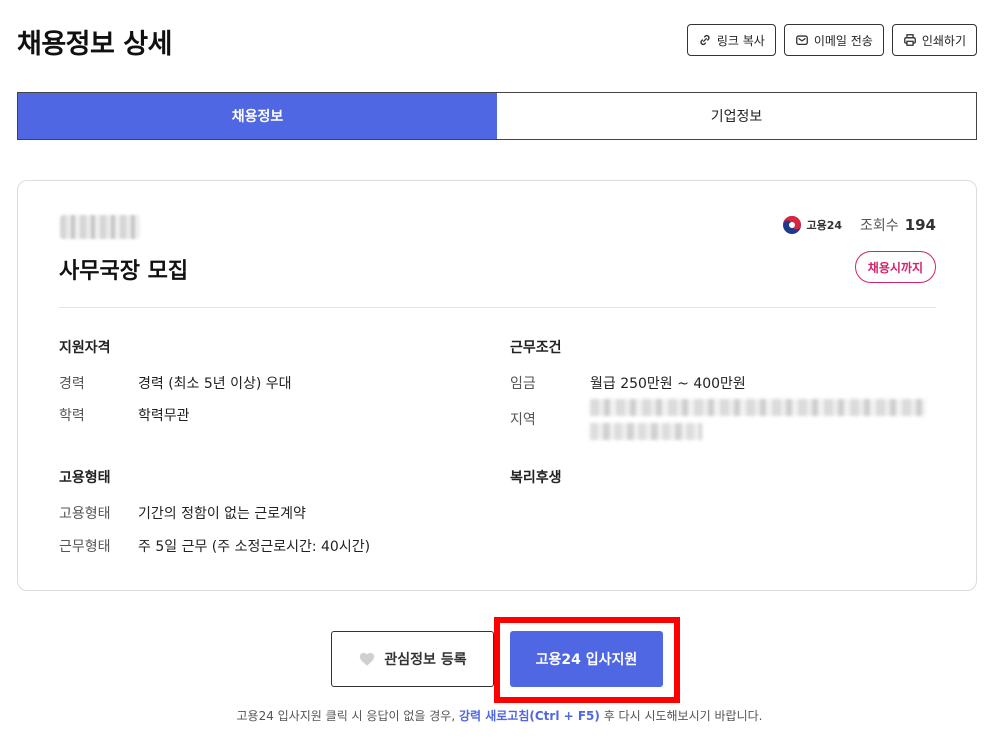 This screenshot has height=743, width=999. What do you see at coordinates (367, 659) in the screenshot?
I see `heart-icon` at bounding box center [367, 659].